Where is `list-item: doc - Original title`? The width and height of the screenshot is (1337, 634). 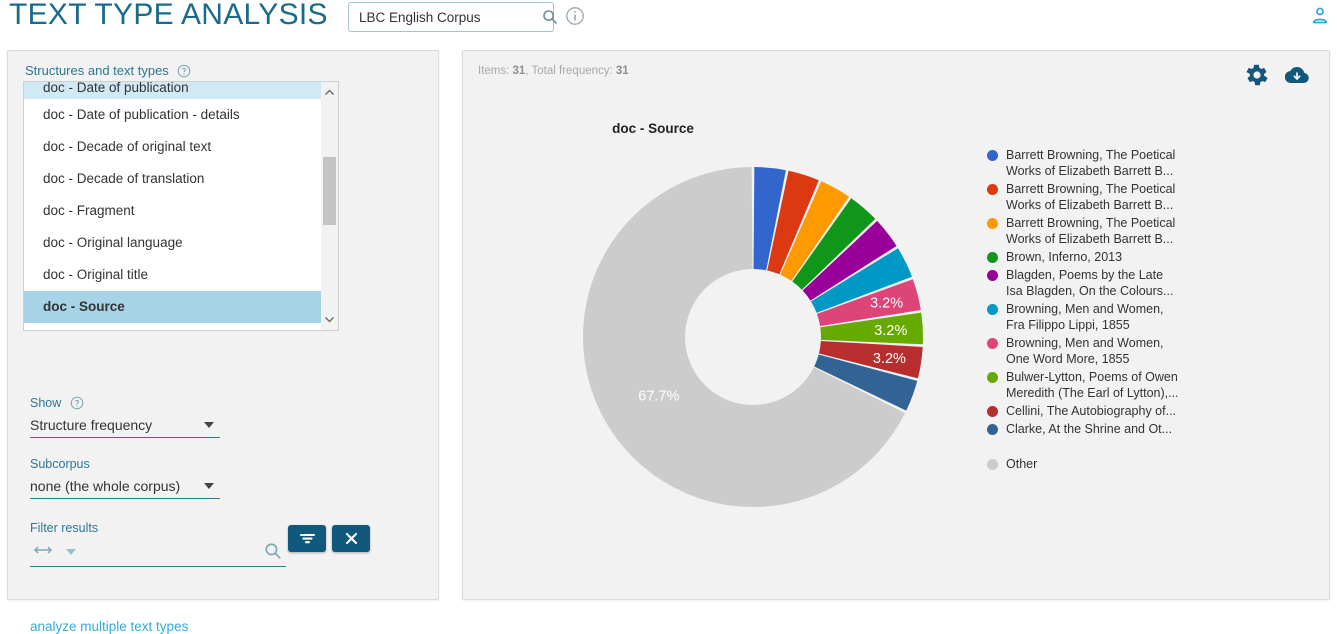
list-item: doc - Original title is located at coordinates (173, 275).